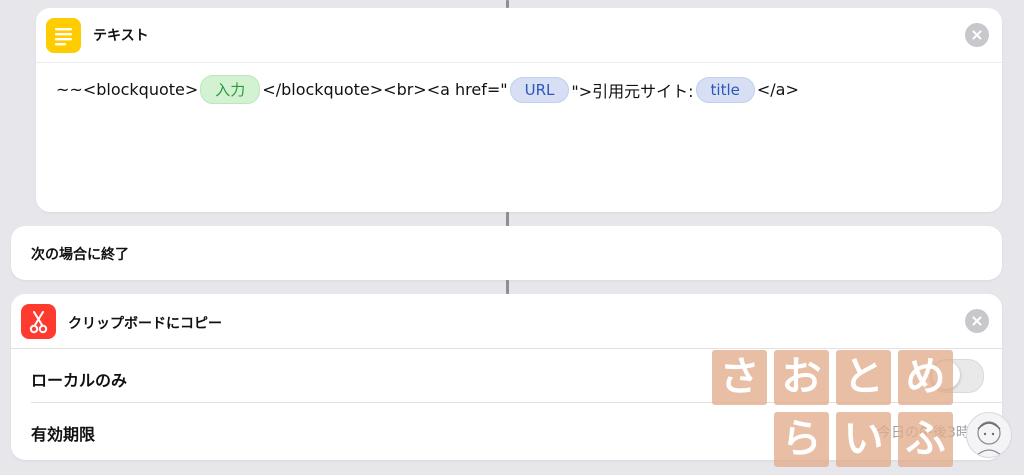  I want to click on variable-token-input: 入力, so click(230, 89).